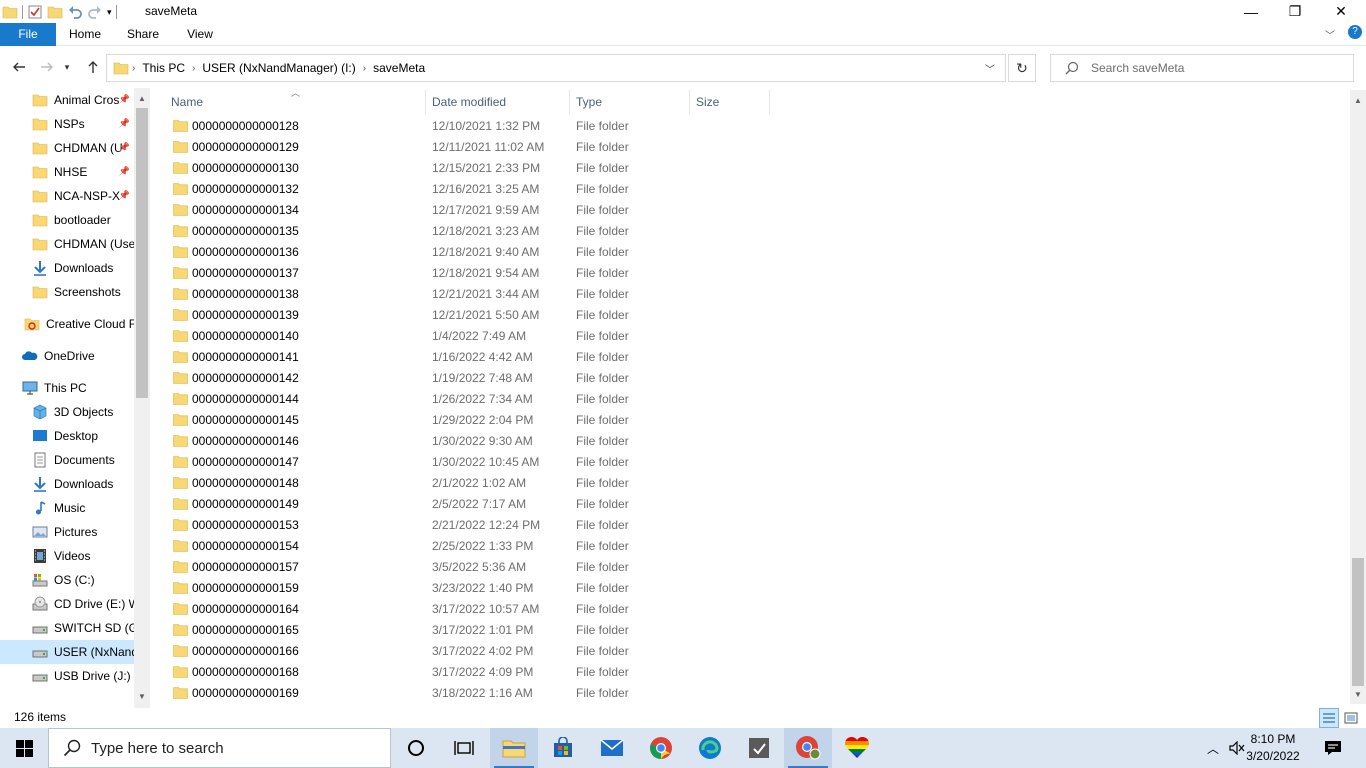 The image size is (1366, 768). Describe the element at coordinates (67, 388) in the screenshot. I see `nav-item: This PC` at that location.